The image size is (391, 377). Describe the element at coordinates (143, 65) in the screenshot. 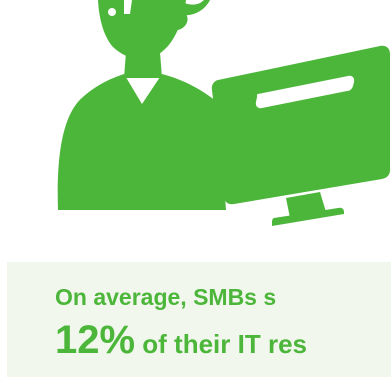

I see `agent-neck` at that location.